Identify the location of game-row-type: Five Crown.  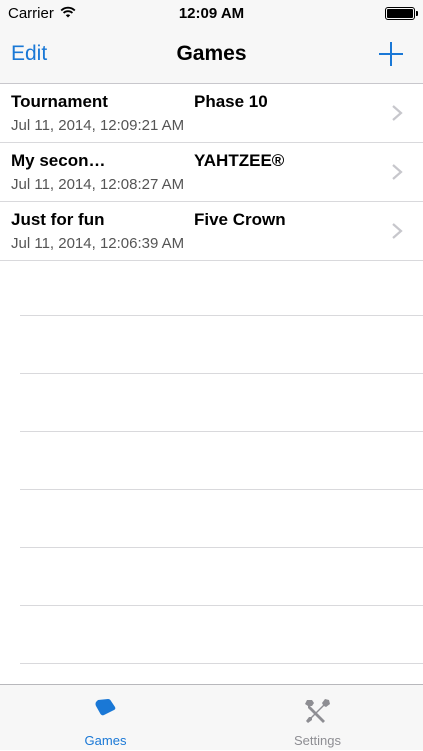
(240, 219).